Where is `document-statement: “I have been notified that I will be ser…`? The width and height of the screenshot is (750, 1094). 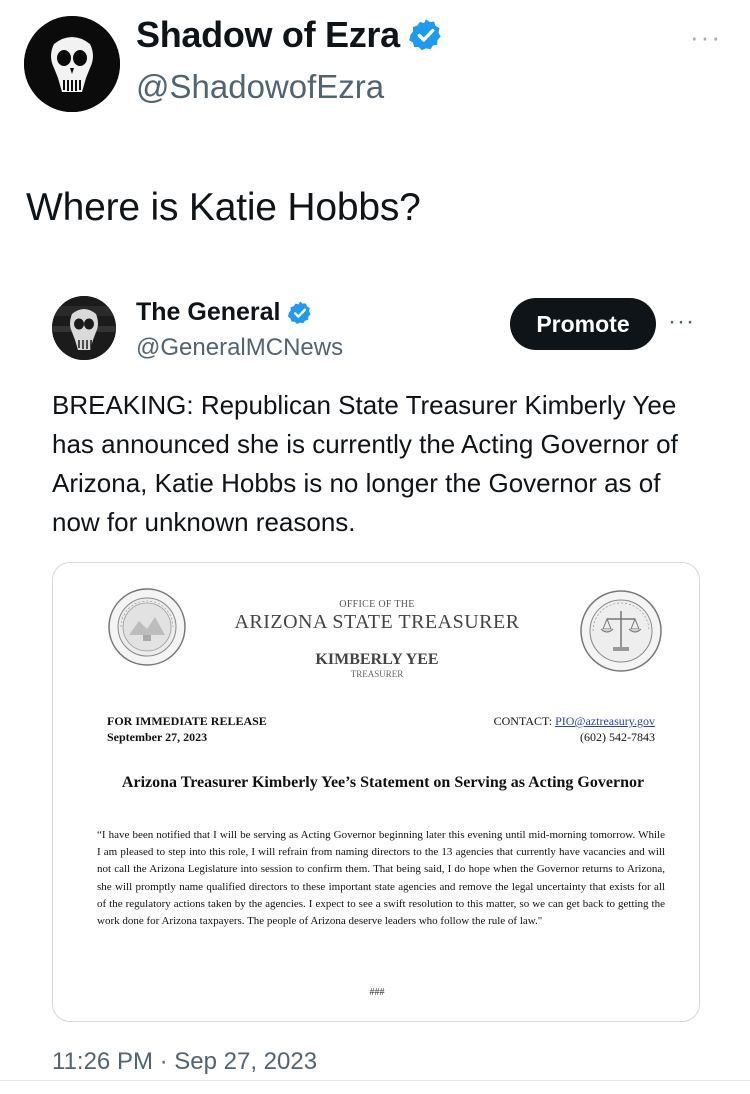 document-statement: “I have been notified that I will be ser… is located at coordinates (381, 878).